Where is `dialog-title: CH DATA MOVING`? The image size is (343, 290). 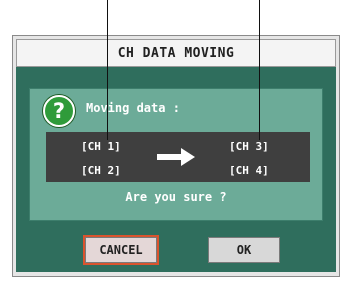
dialog-title: CH DATA MOVING is located at coordinates (176, 53).